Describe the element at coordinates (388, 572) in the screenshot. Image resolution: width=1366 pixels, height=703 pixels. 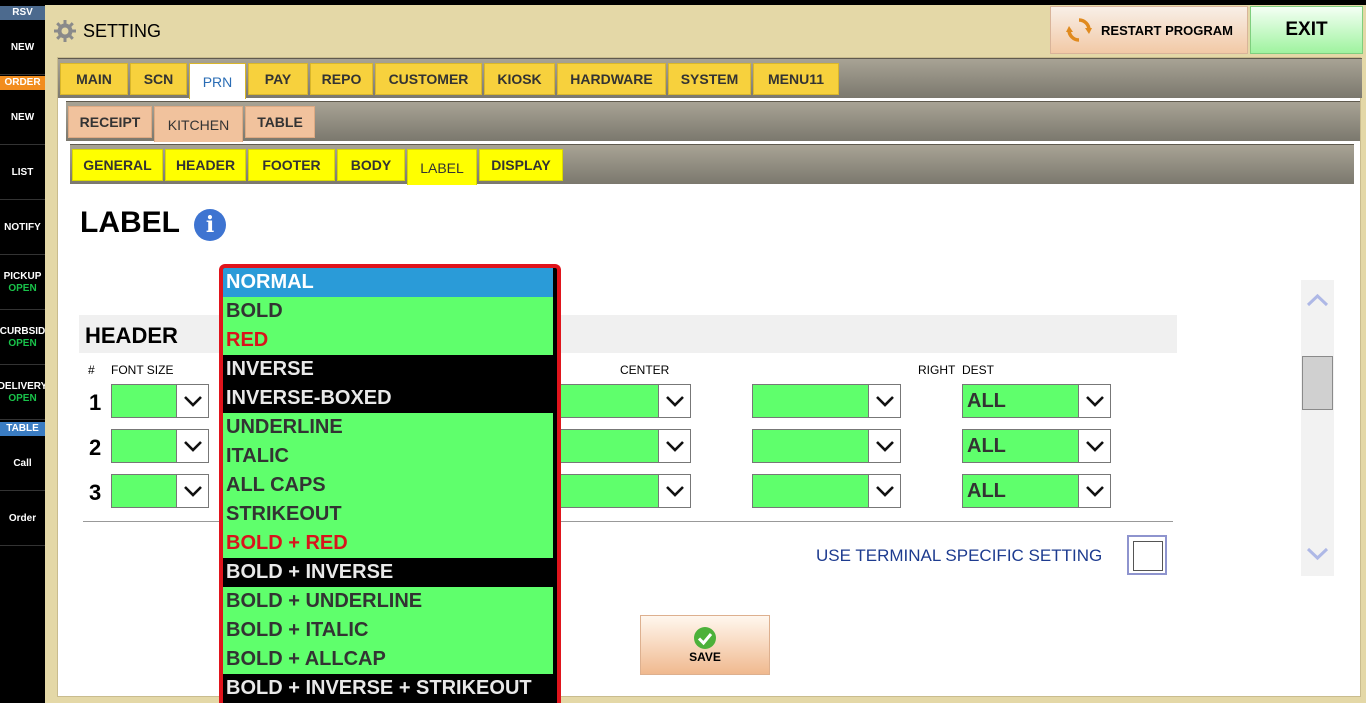
I see `dropdown-option: BOLD + INVERSE` at that location.